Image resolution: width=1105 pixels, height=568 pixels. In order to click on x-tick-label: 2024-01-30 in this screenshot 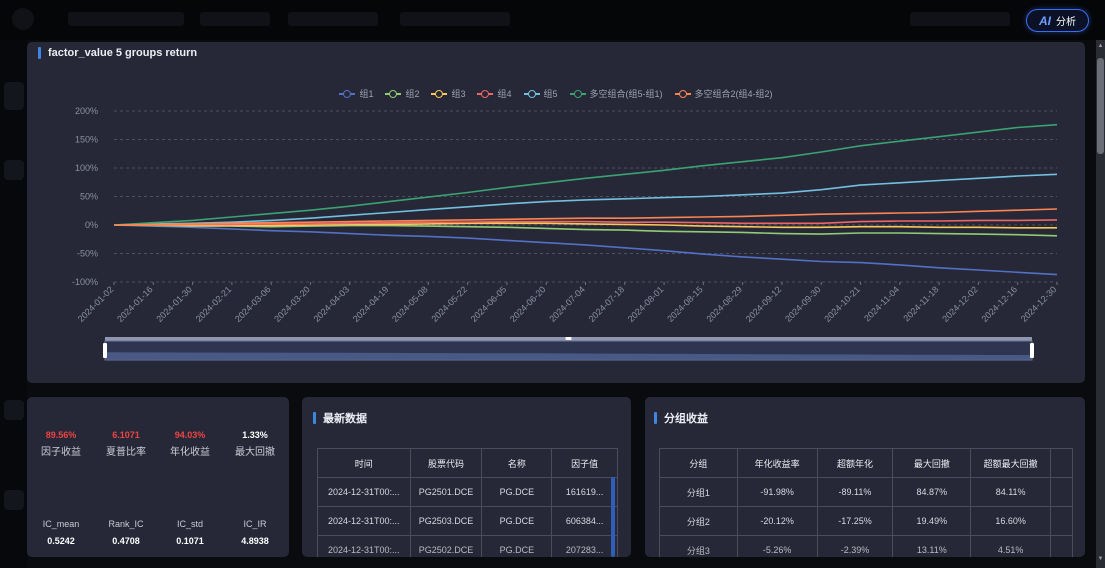, I will do `click(174, 304)`.